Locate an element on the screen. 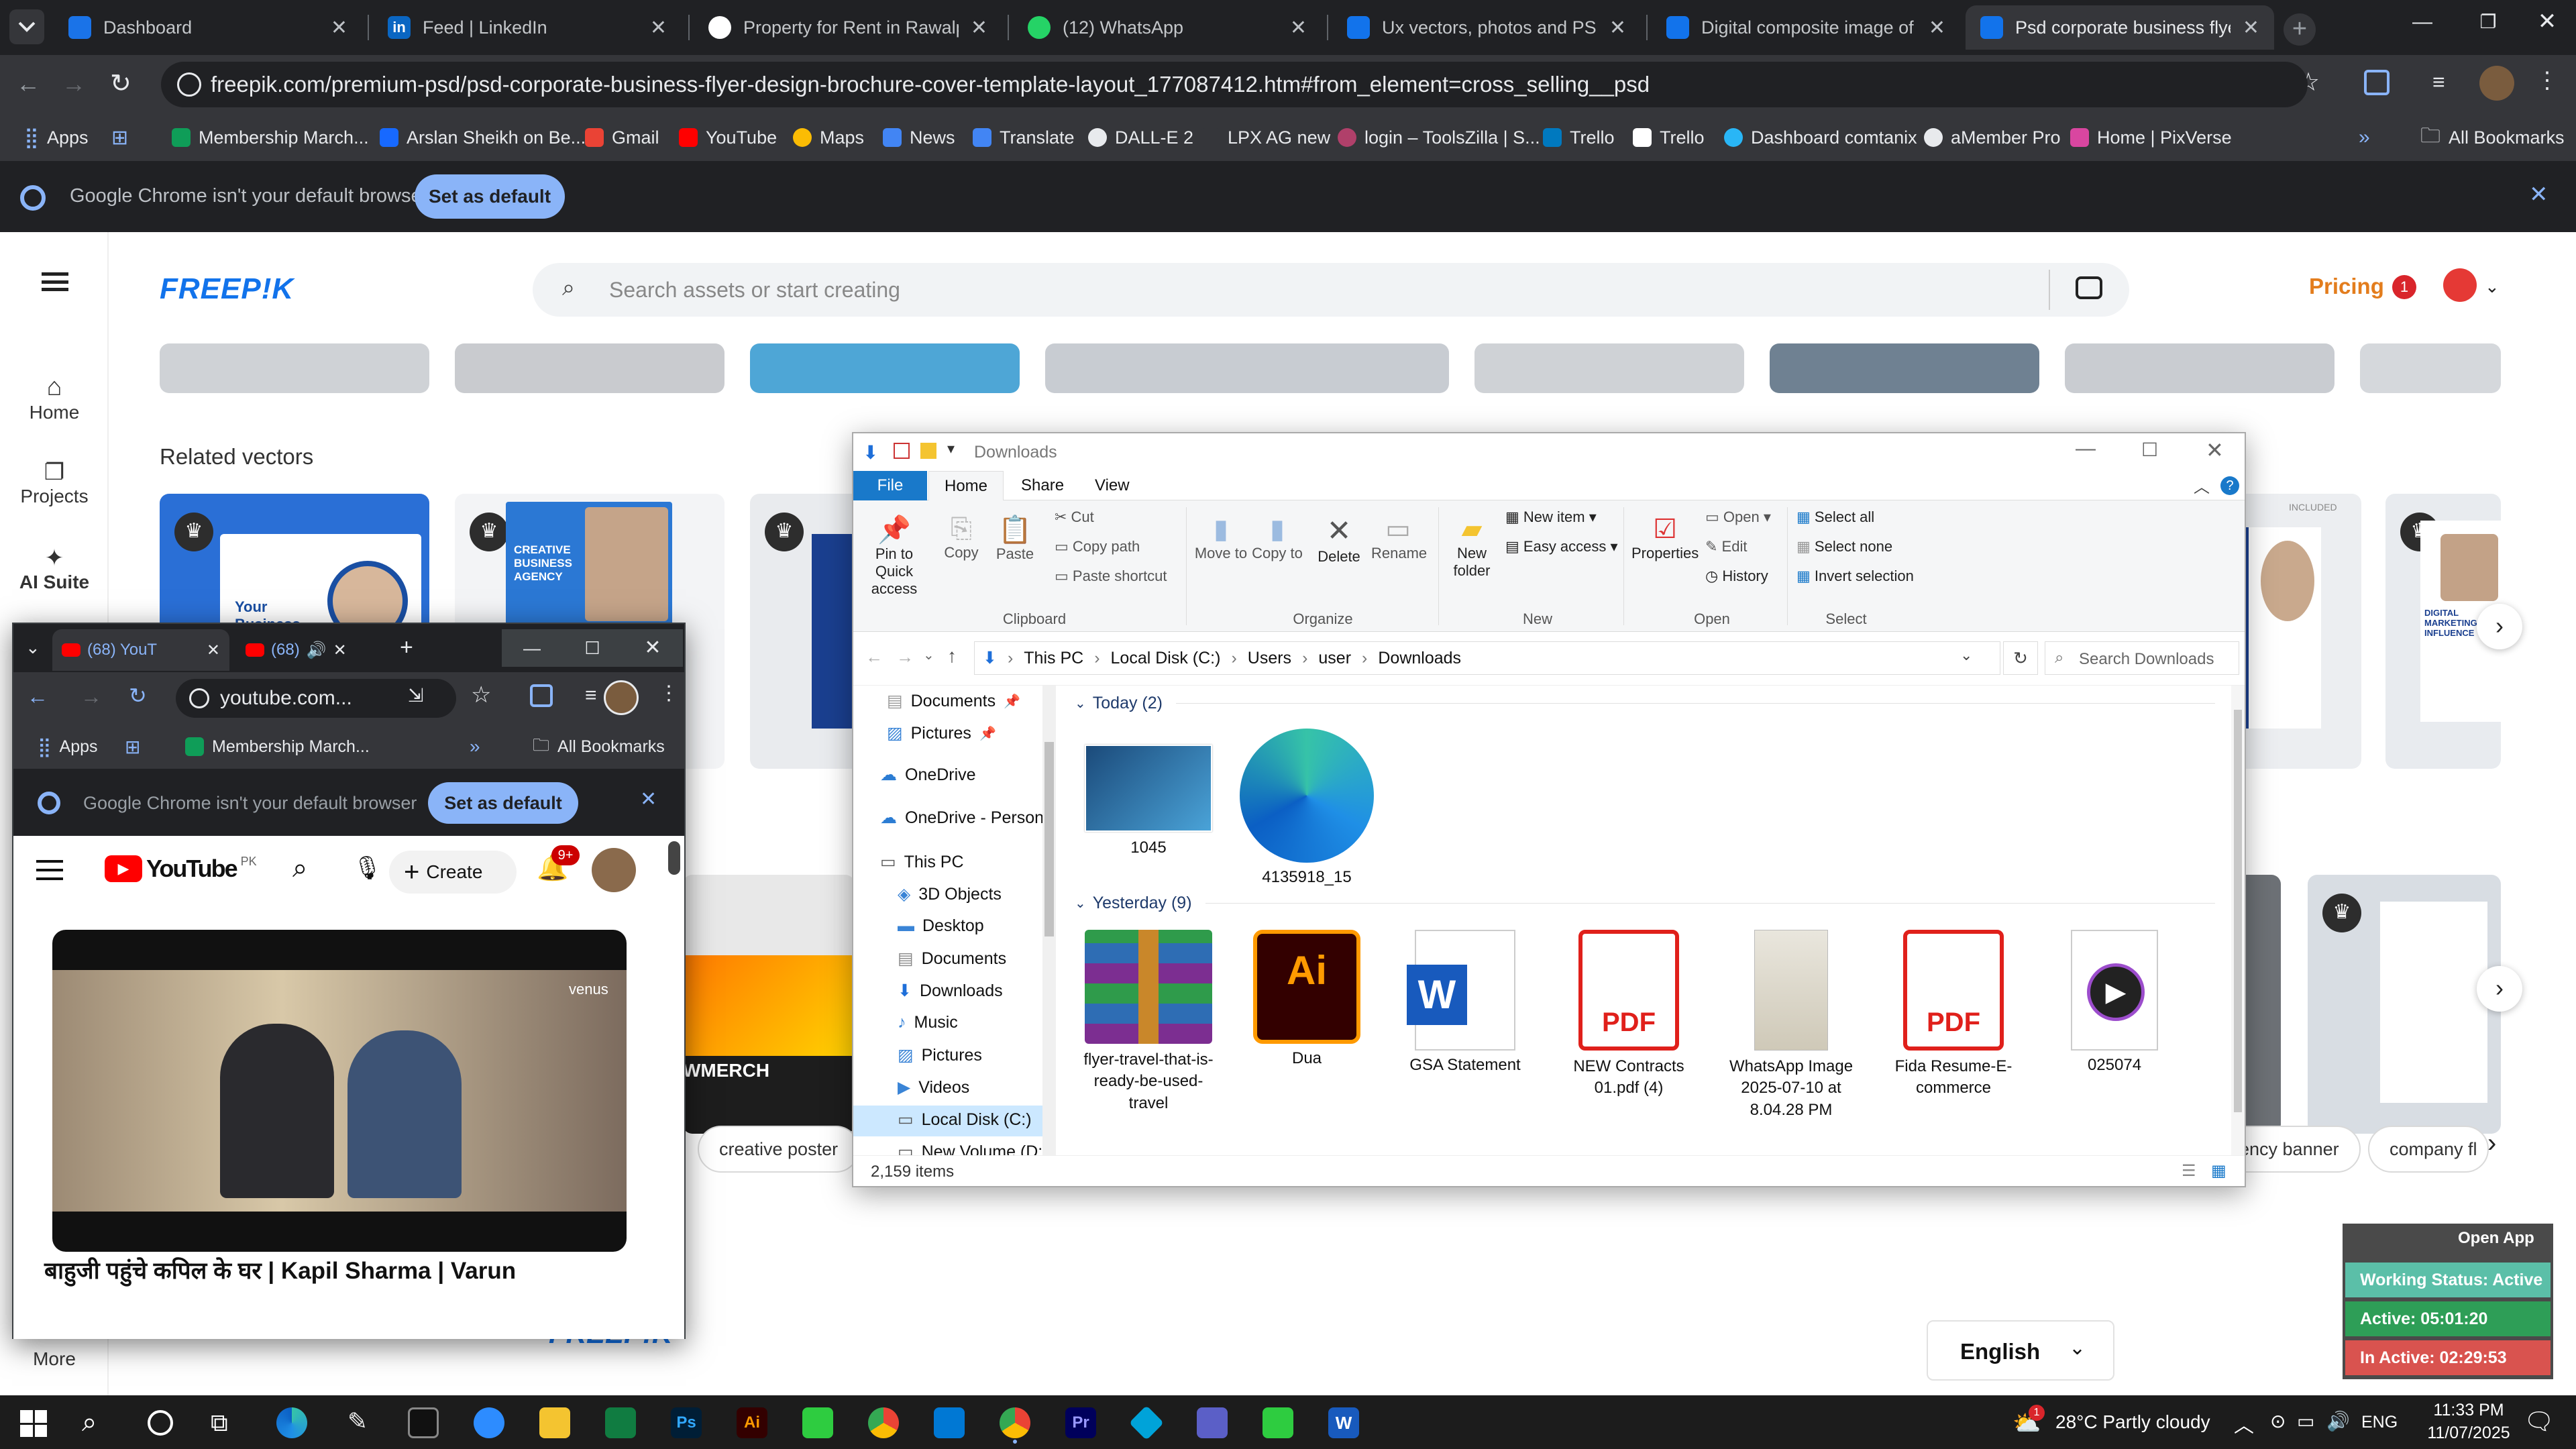  file-item: Ai Dua is located at coordinates (1307, 999).